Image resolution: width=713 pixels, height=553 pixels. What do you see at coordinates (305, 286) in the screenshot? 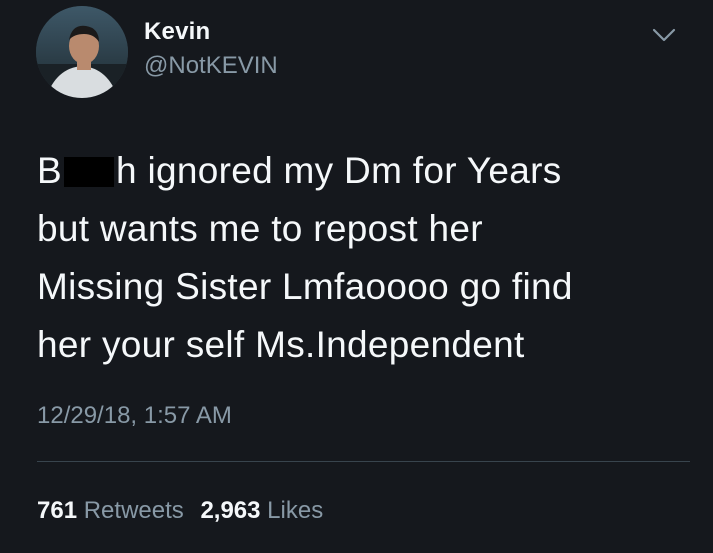
I see `tweet-text-line: Missing Sister Lmfaoooo go find` at bounding box center [305, 286].